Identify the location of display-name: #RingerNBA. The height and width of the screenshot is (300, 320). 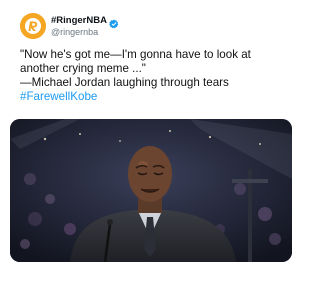
(79, 20).